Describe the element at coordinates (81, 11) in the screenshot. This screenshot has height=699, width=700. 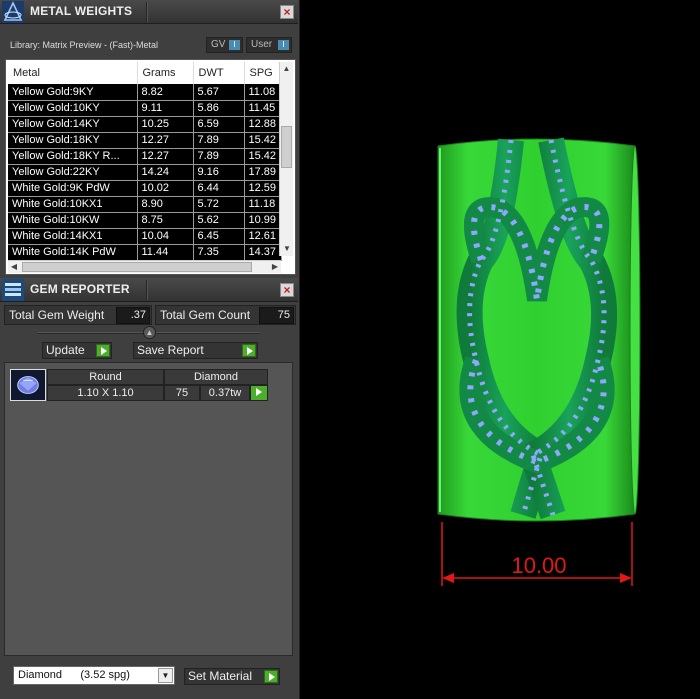
I see `metal-weights-title: METAL WEIGHTS` at that location.